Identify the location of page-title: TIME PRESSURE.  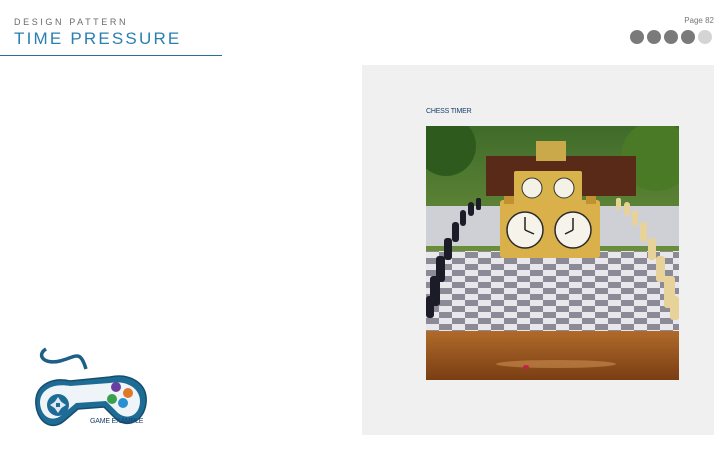
(98, 38).